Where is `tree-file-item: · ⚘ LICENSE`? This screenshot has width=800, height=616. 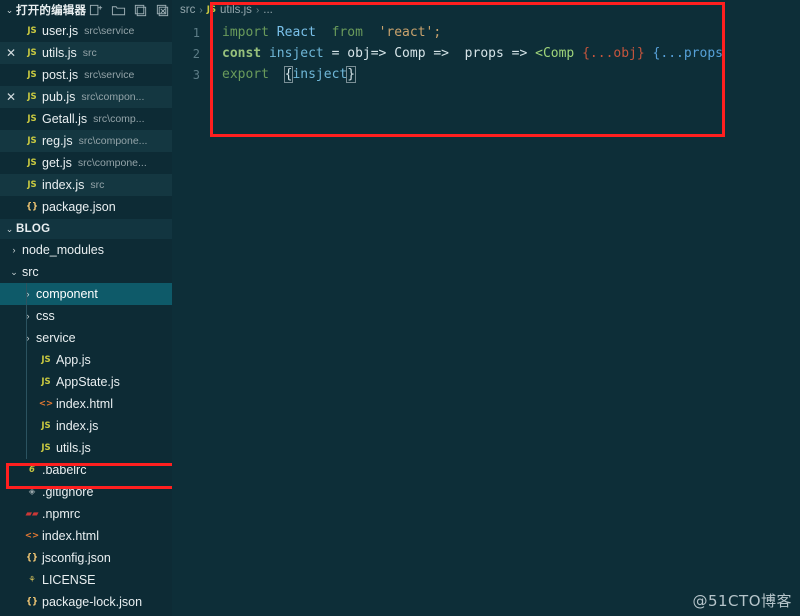
tree-file-item: · ⚘ LICENSE is located at coordinates (86, 580).